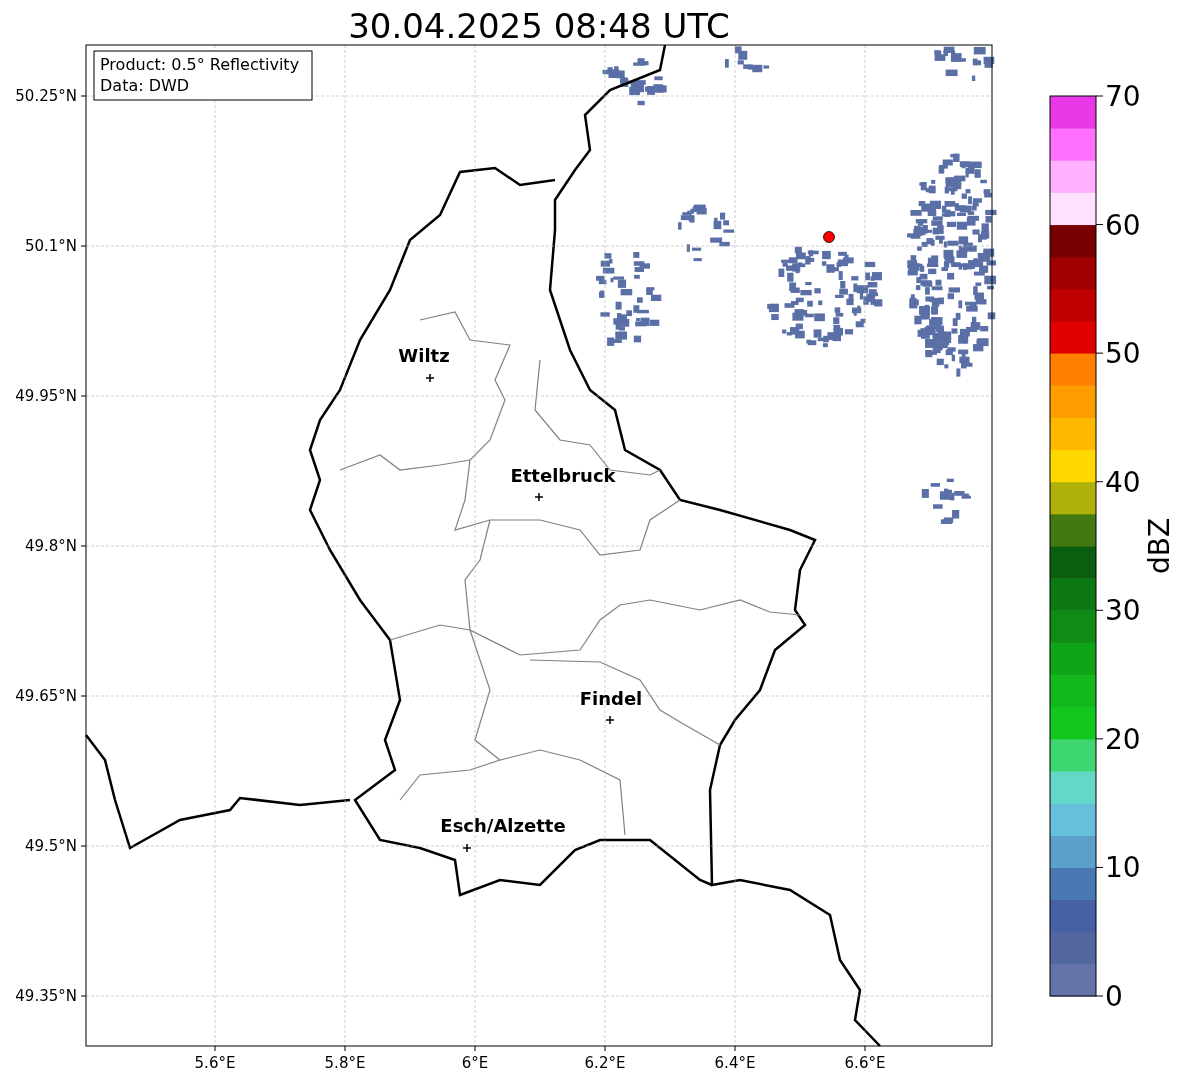  Describe the element at coordinates (1123, 868) in the screenshot. I see `colorbar-tick-label: 10` at that location.